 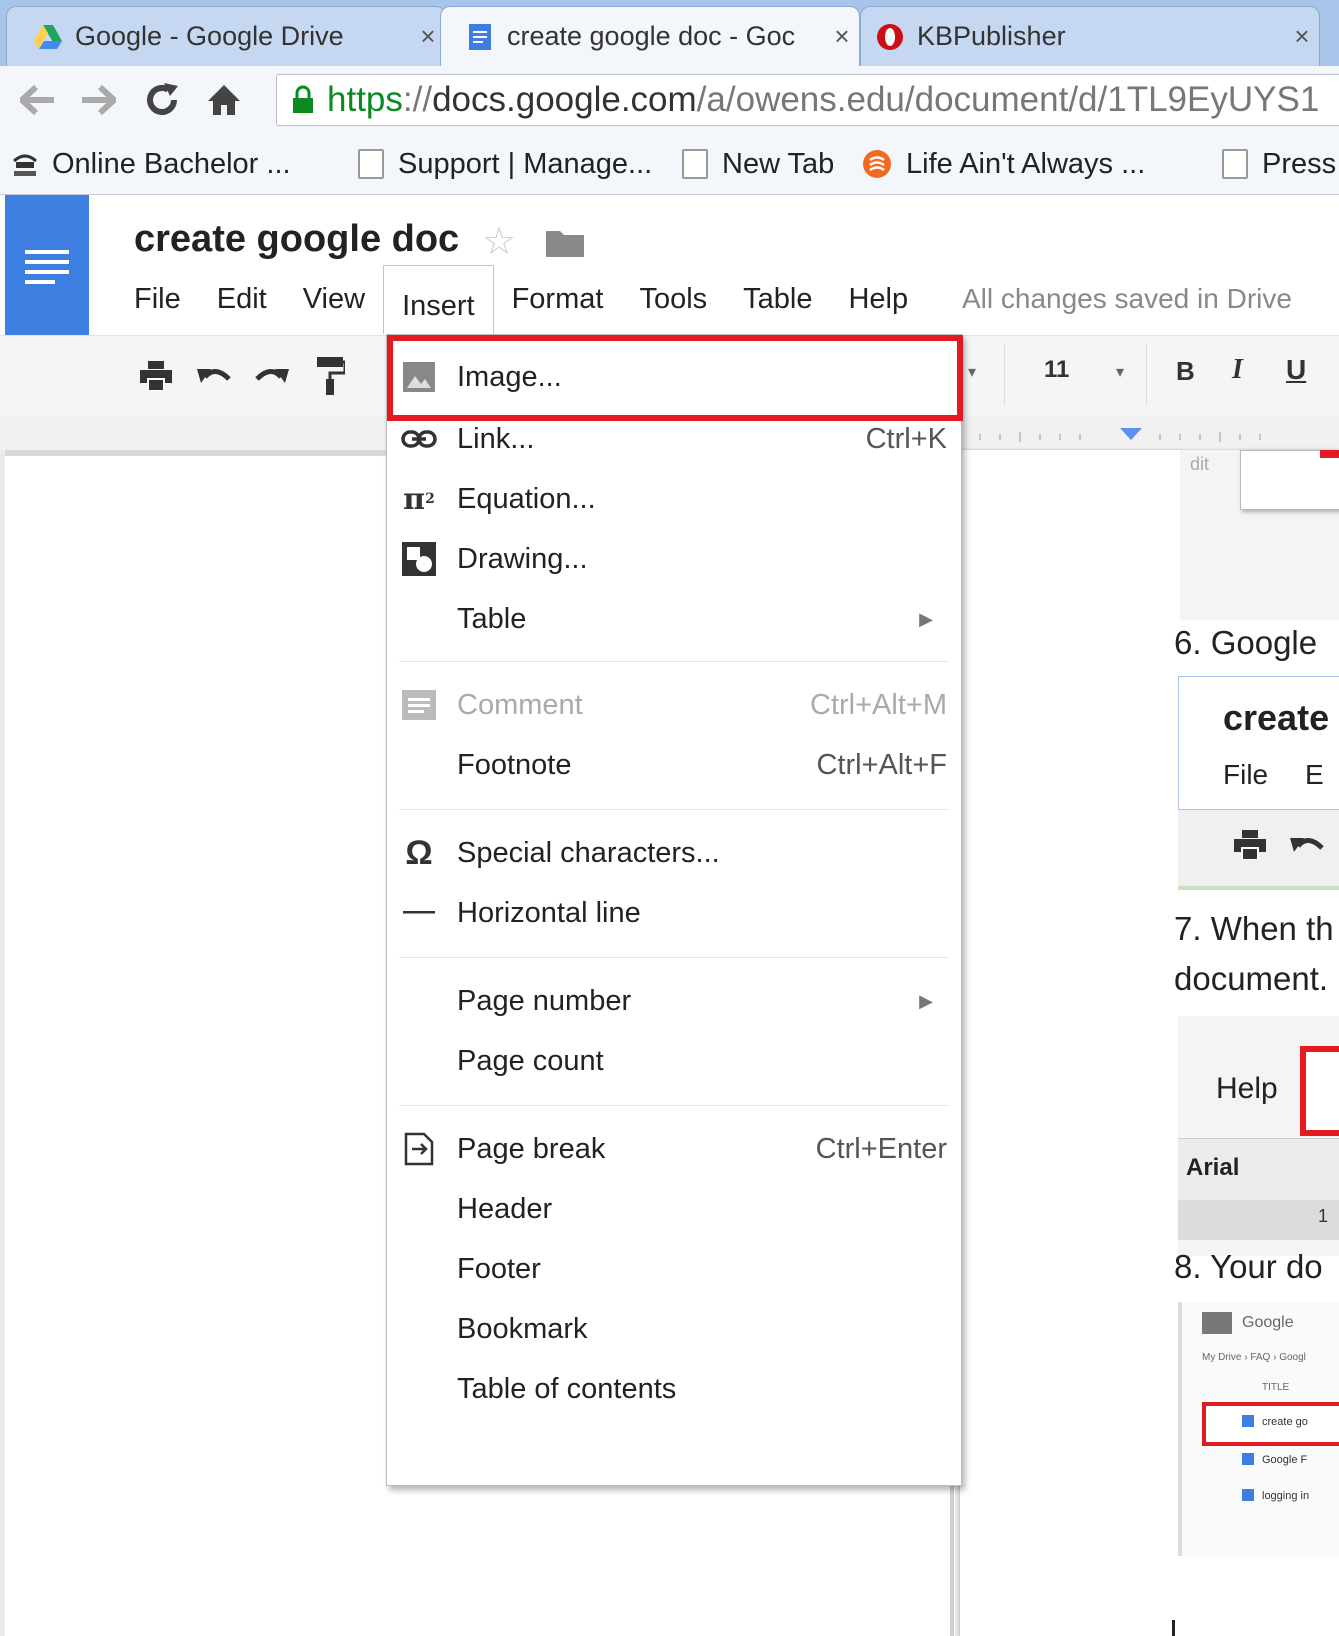 What do you see at coordinates (1276, 717) in the screenshot?
I see `thumb-title: create` at bounding box center [1276, 717].